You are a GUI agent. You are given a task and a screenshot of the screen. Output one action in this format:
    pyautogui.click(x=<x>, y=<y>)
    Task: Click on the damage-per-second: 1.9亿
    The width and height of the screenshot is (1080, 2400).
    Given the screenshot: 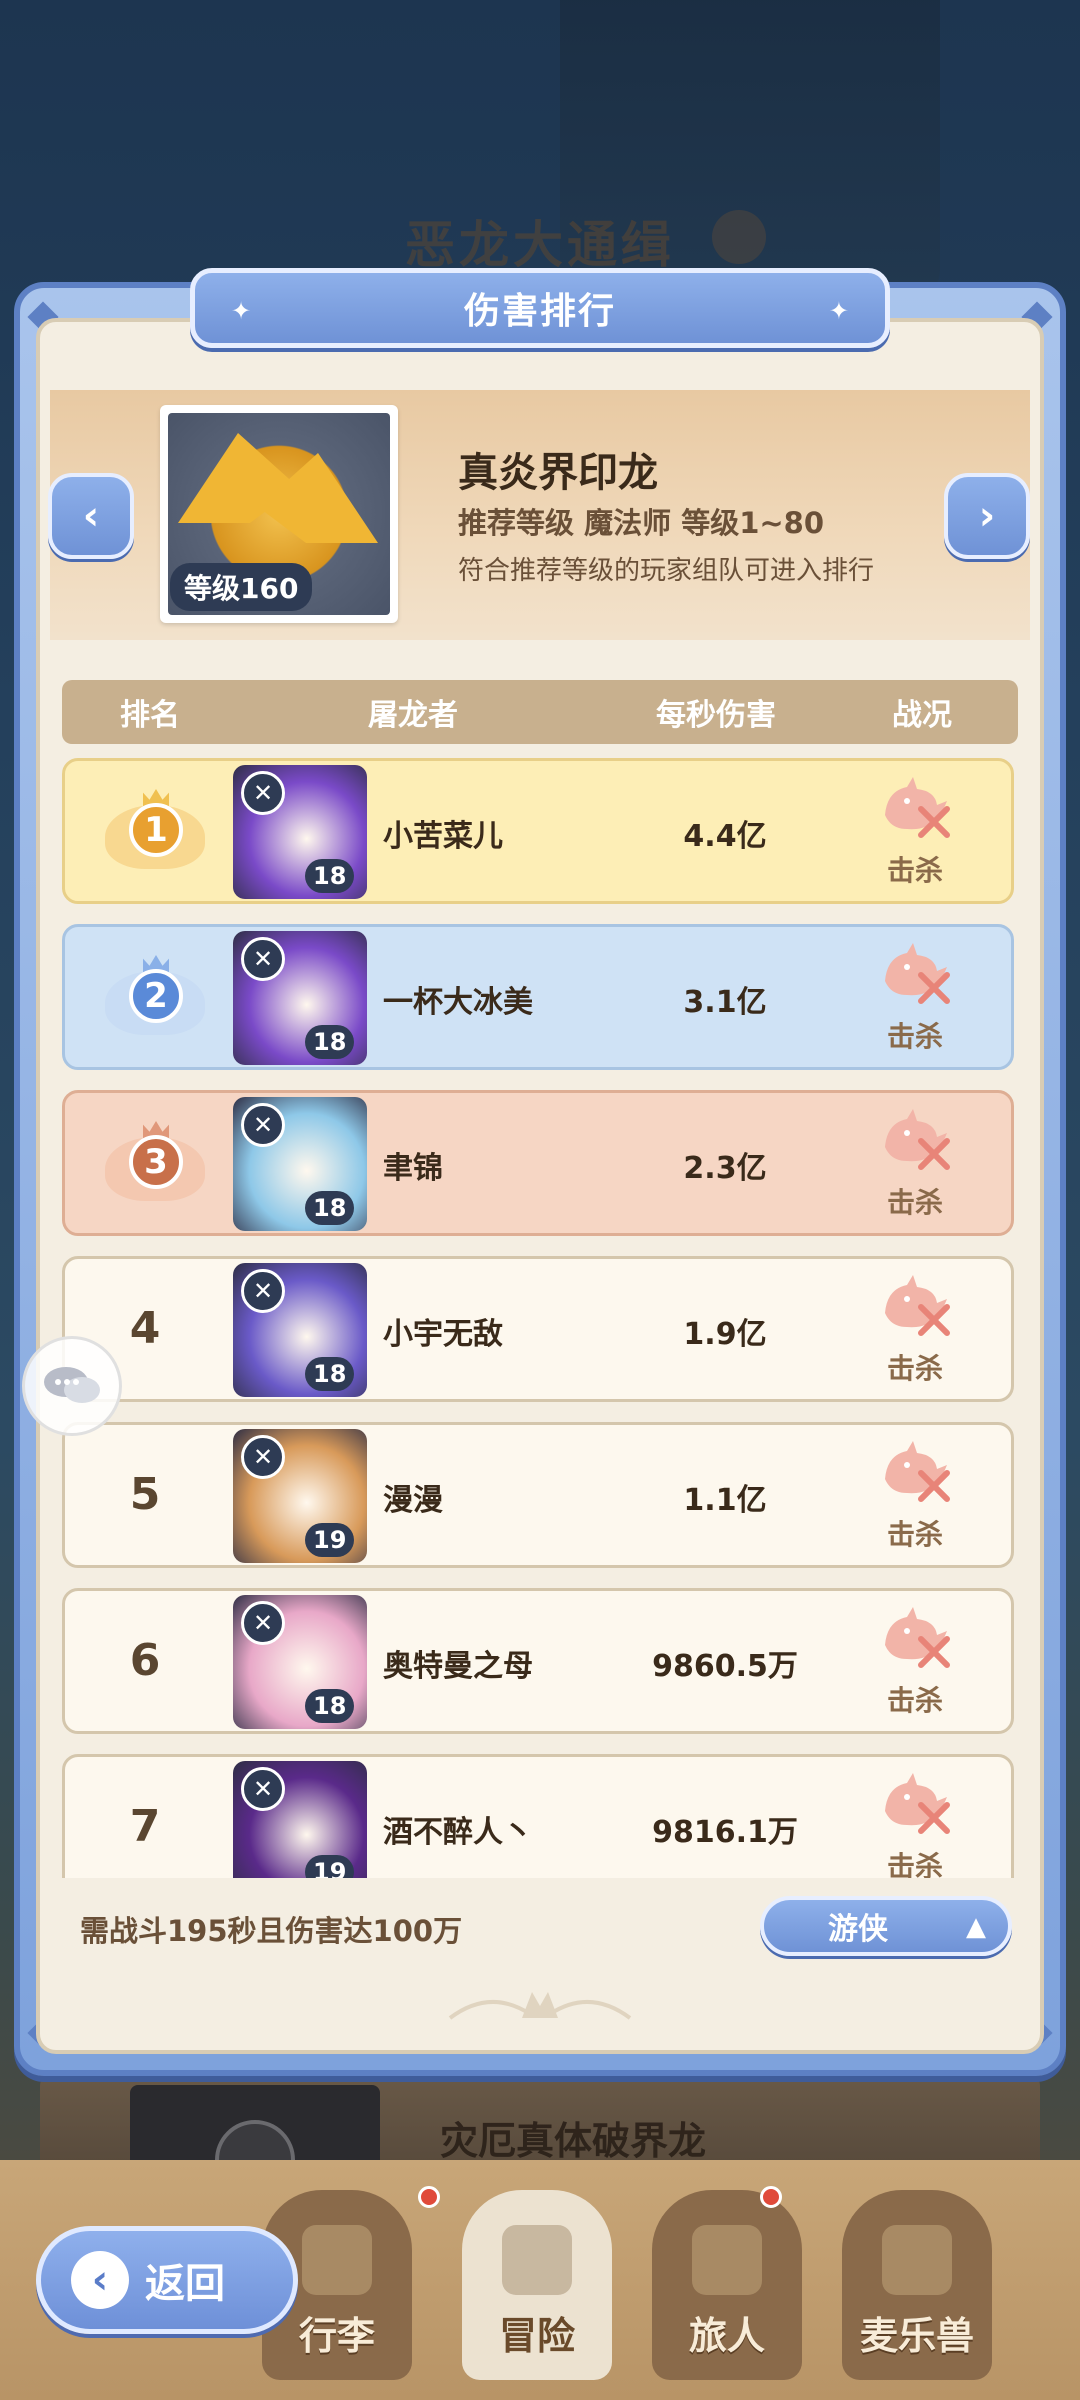 What is the action you would take?
    pyautogui.click(x=725, y=1334)
    